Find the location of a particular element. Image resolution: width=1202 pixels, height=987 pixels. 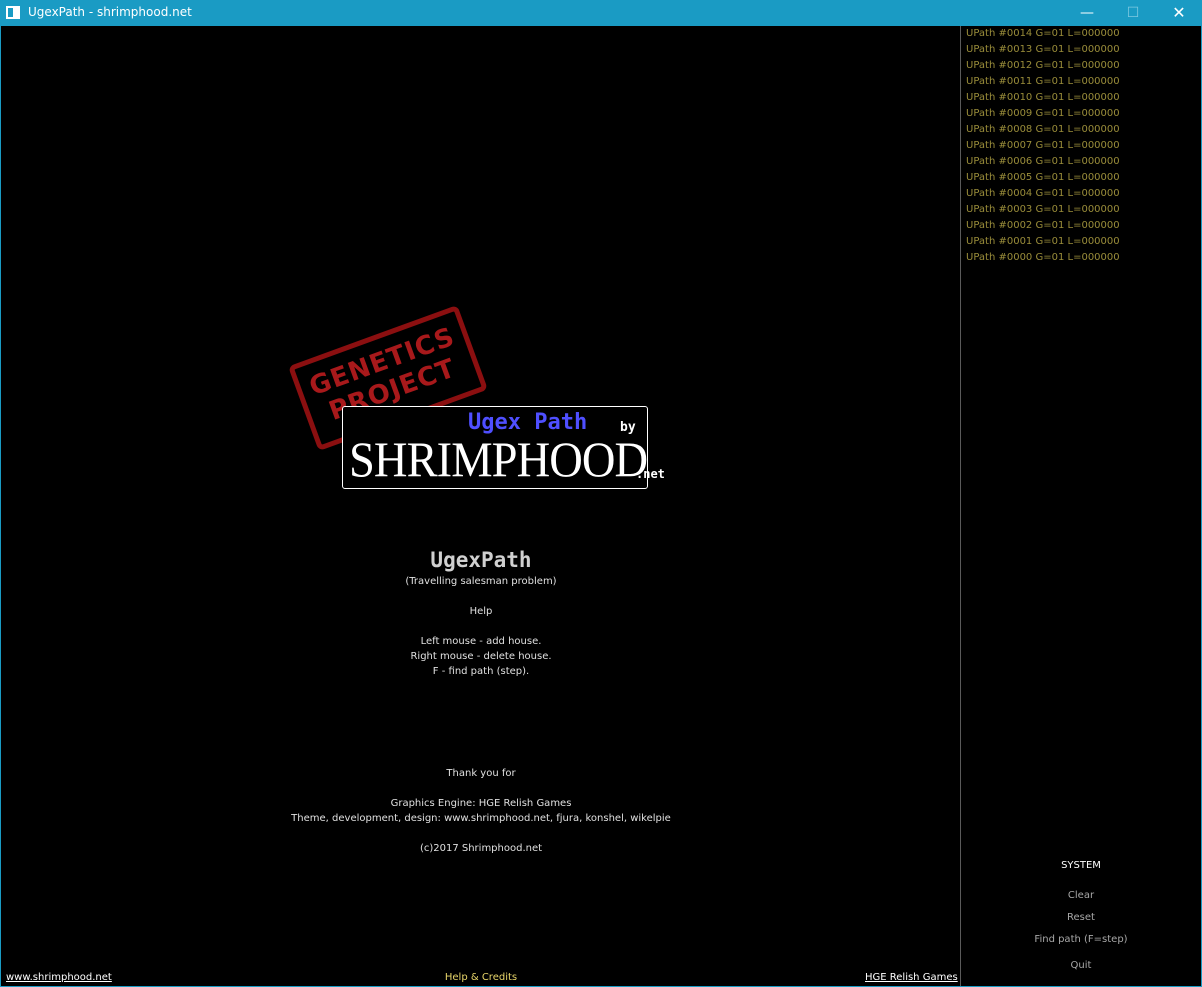

close-button: ✕ is located at coordinates (1179, 13).